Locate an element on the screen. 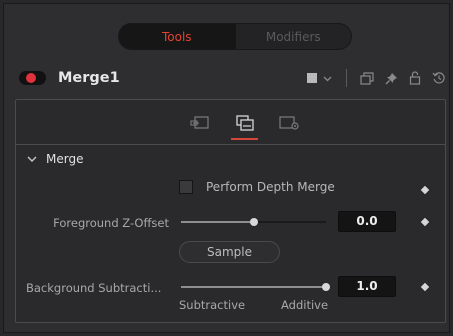 This screenshot has height=336, width=453. tab-settings is located at coordinates (289, 123).